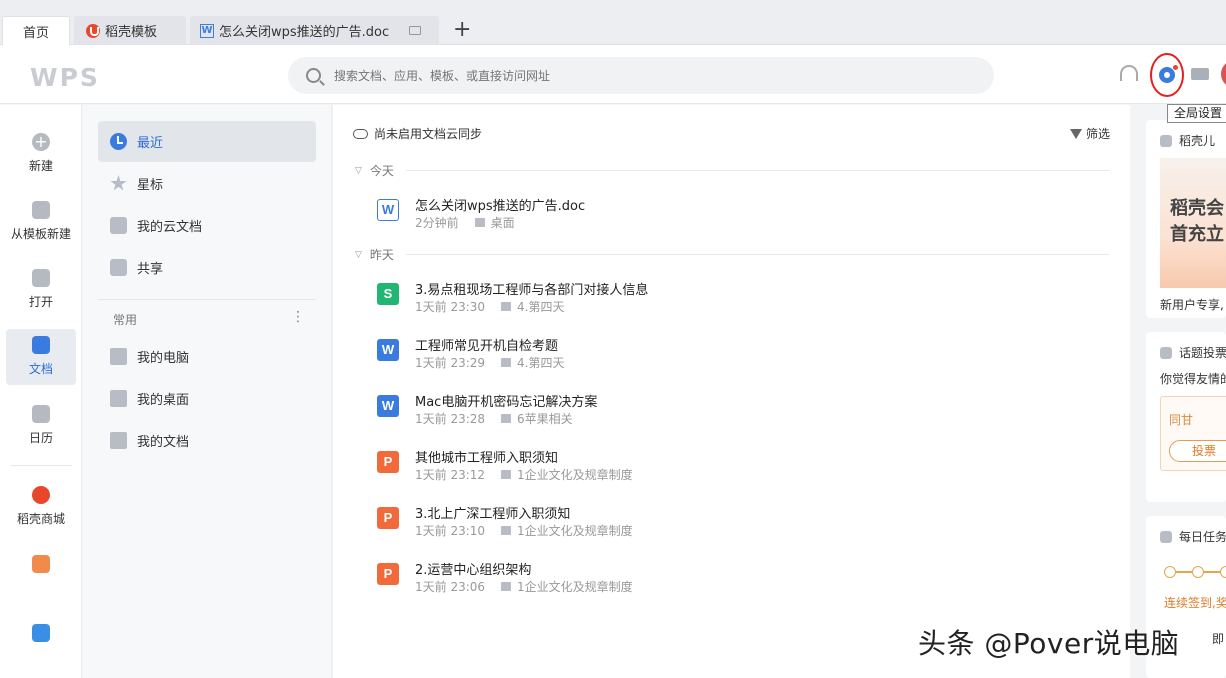  Describe the element at coordinates (388, 294) in the screenshot. I see `spreadsheet-icon: S` at that location.